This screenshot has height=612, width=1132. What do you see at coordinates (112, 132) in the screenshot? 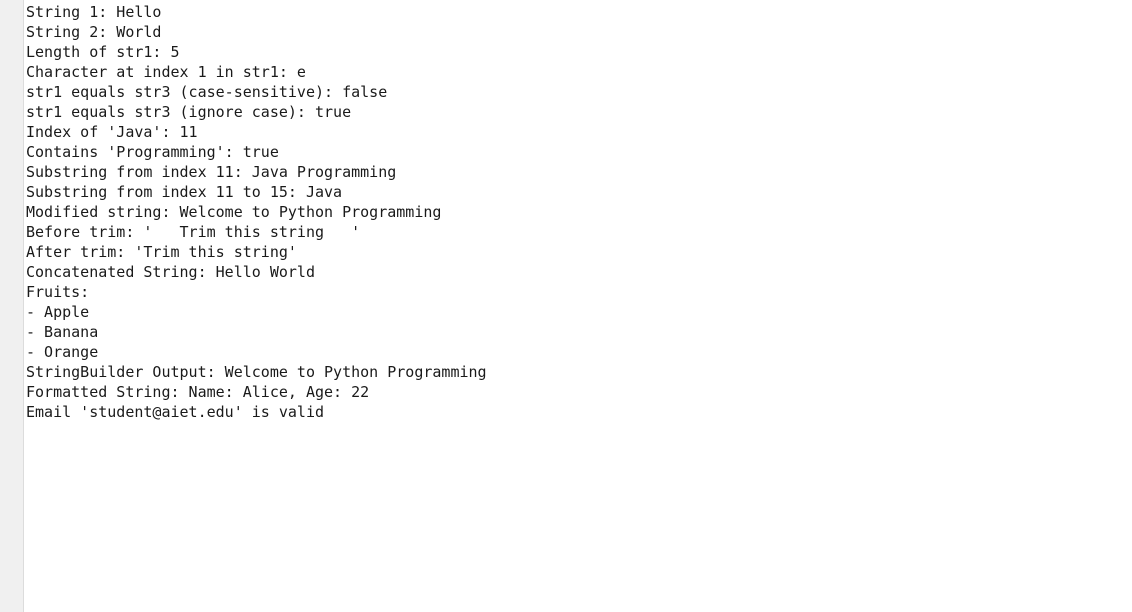
I see `output-line: Index of 'Java': 11` at bounding box center [112, 132].